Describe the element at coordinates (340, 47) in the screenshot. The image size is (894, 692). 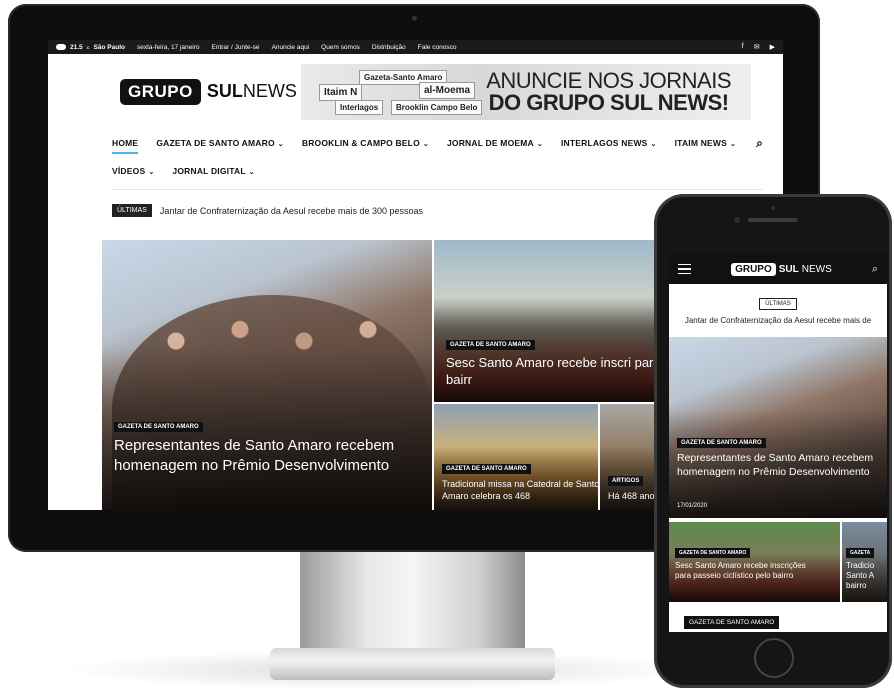
I see `about-link: Quem somos` at that location.